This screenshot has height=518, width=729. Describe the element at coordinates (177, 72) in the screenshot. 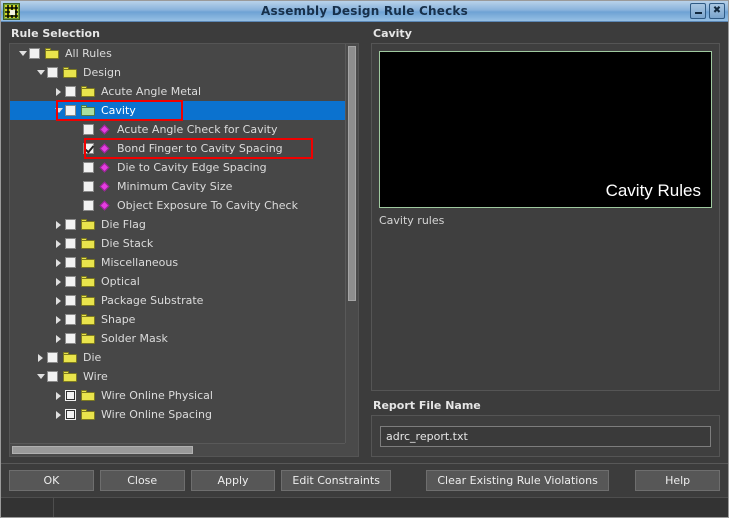

I see `tree-row: Design` at that location.